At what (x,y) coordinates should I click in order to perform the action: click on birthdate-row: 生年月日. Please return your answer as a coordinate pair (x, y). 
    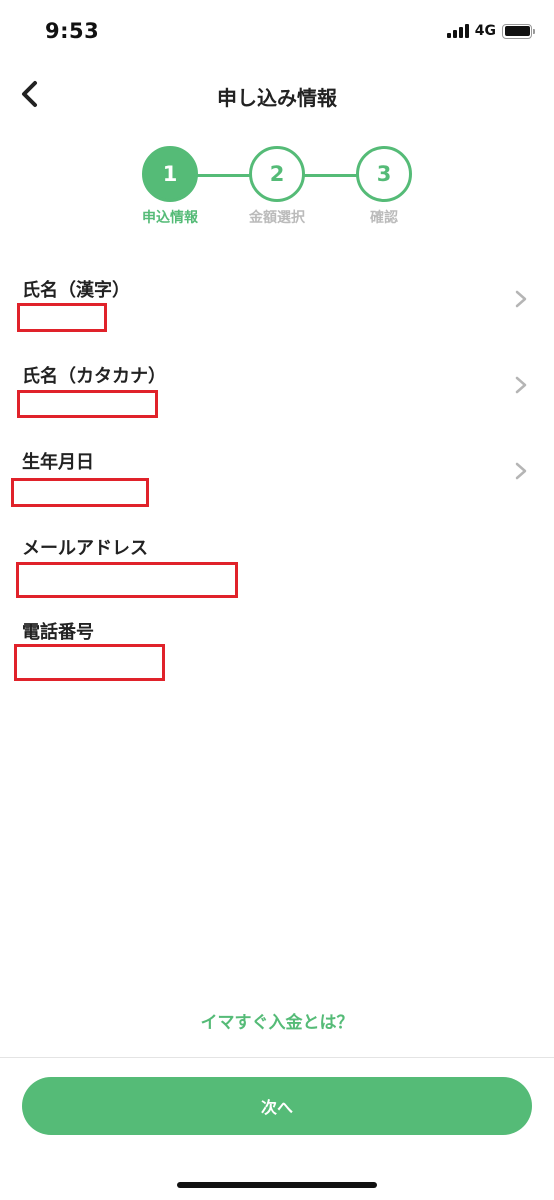
    Looking at the image, I should click on (277, 474).